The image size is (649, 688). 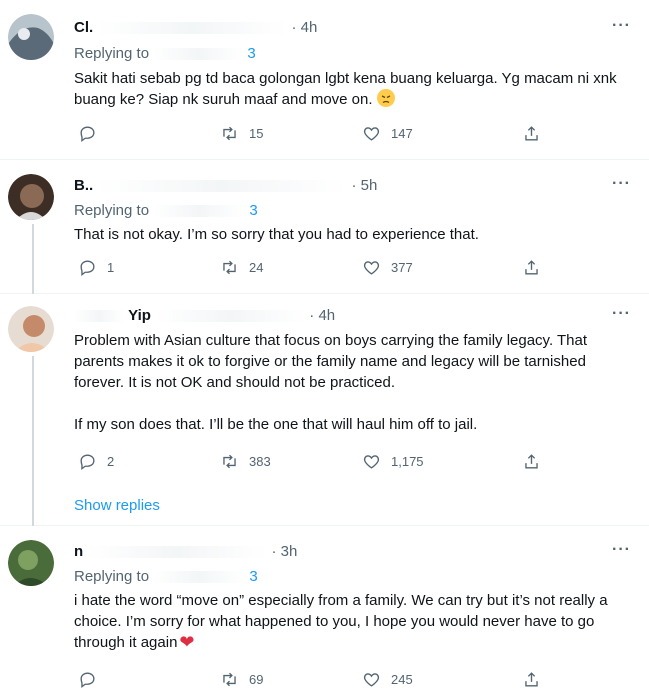 I want to click on display-name: n, so click(x=78, y=551).